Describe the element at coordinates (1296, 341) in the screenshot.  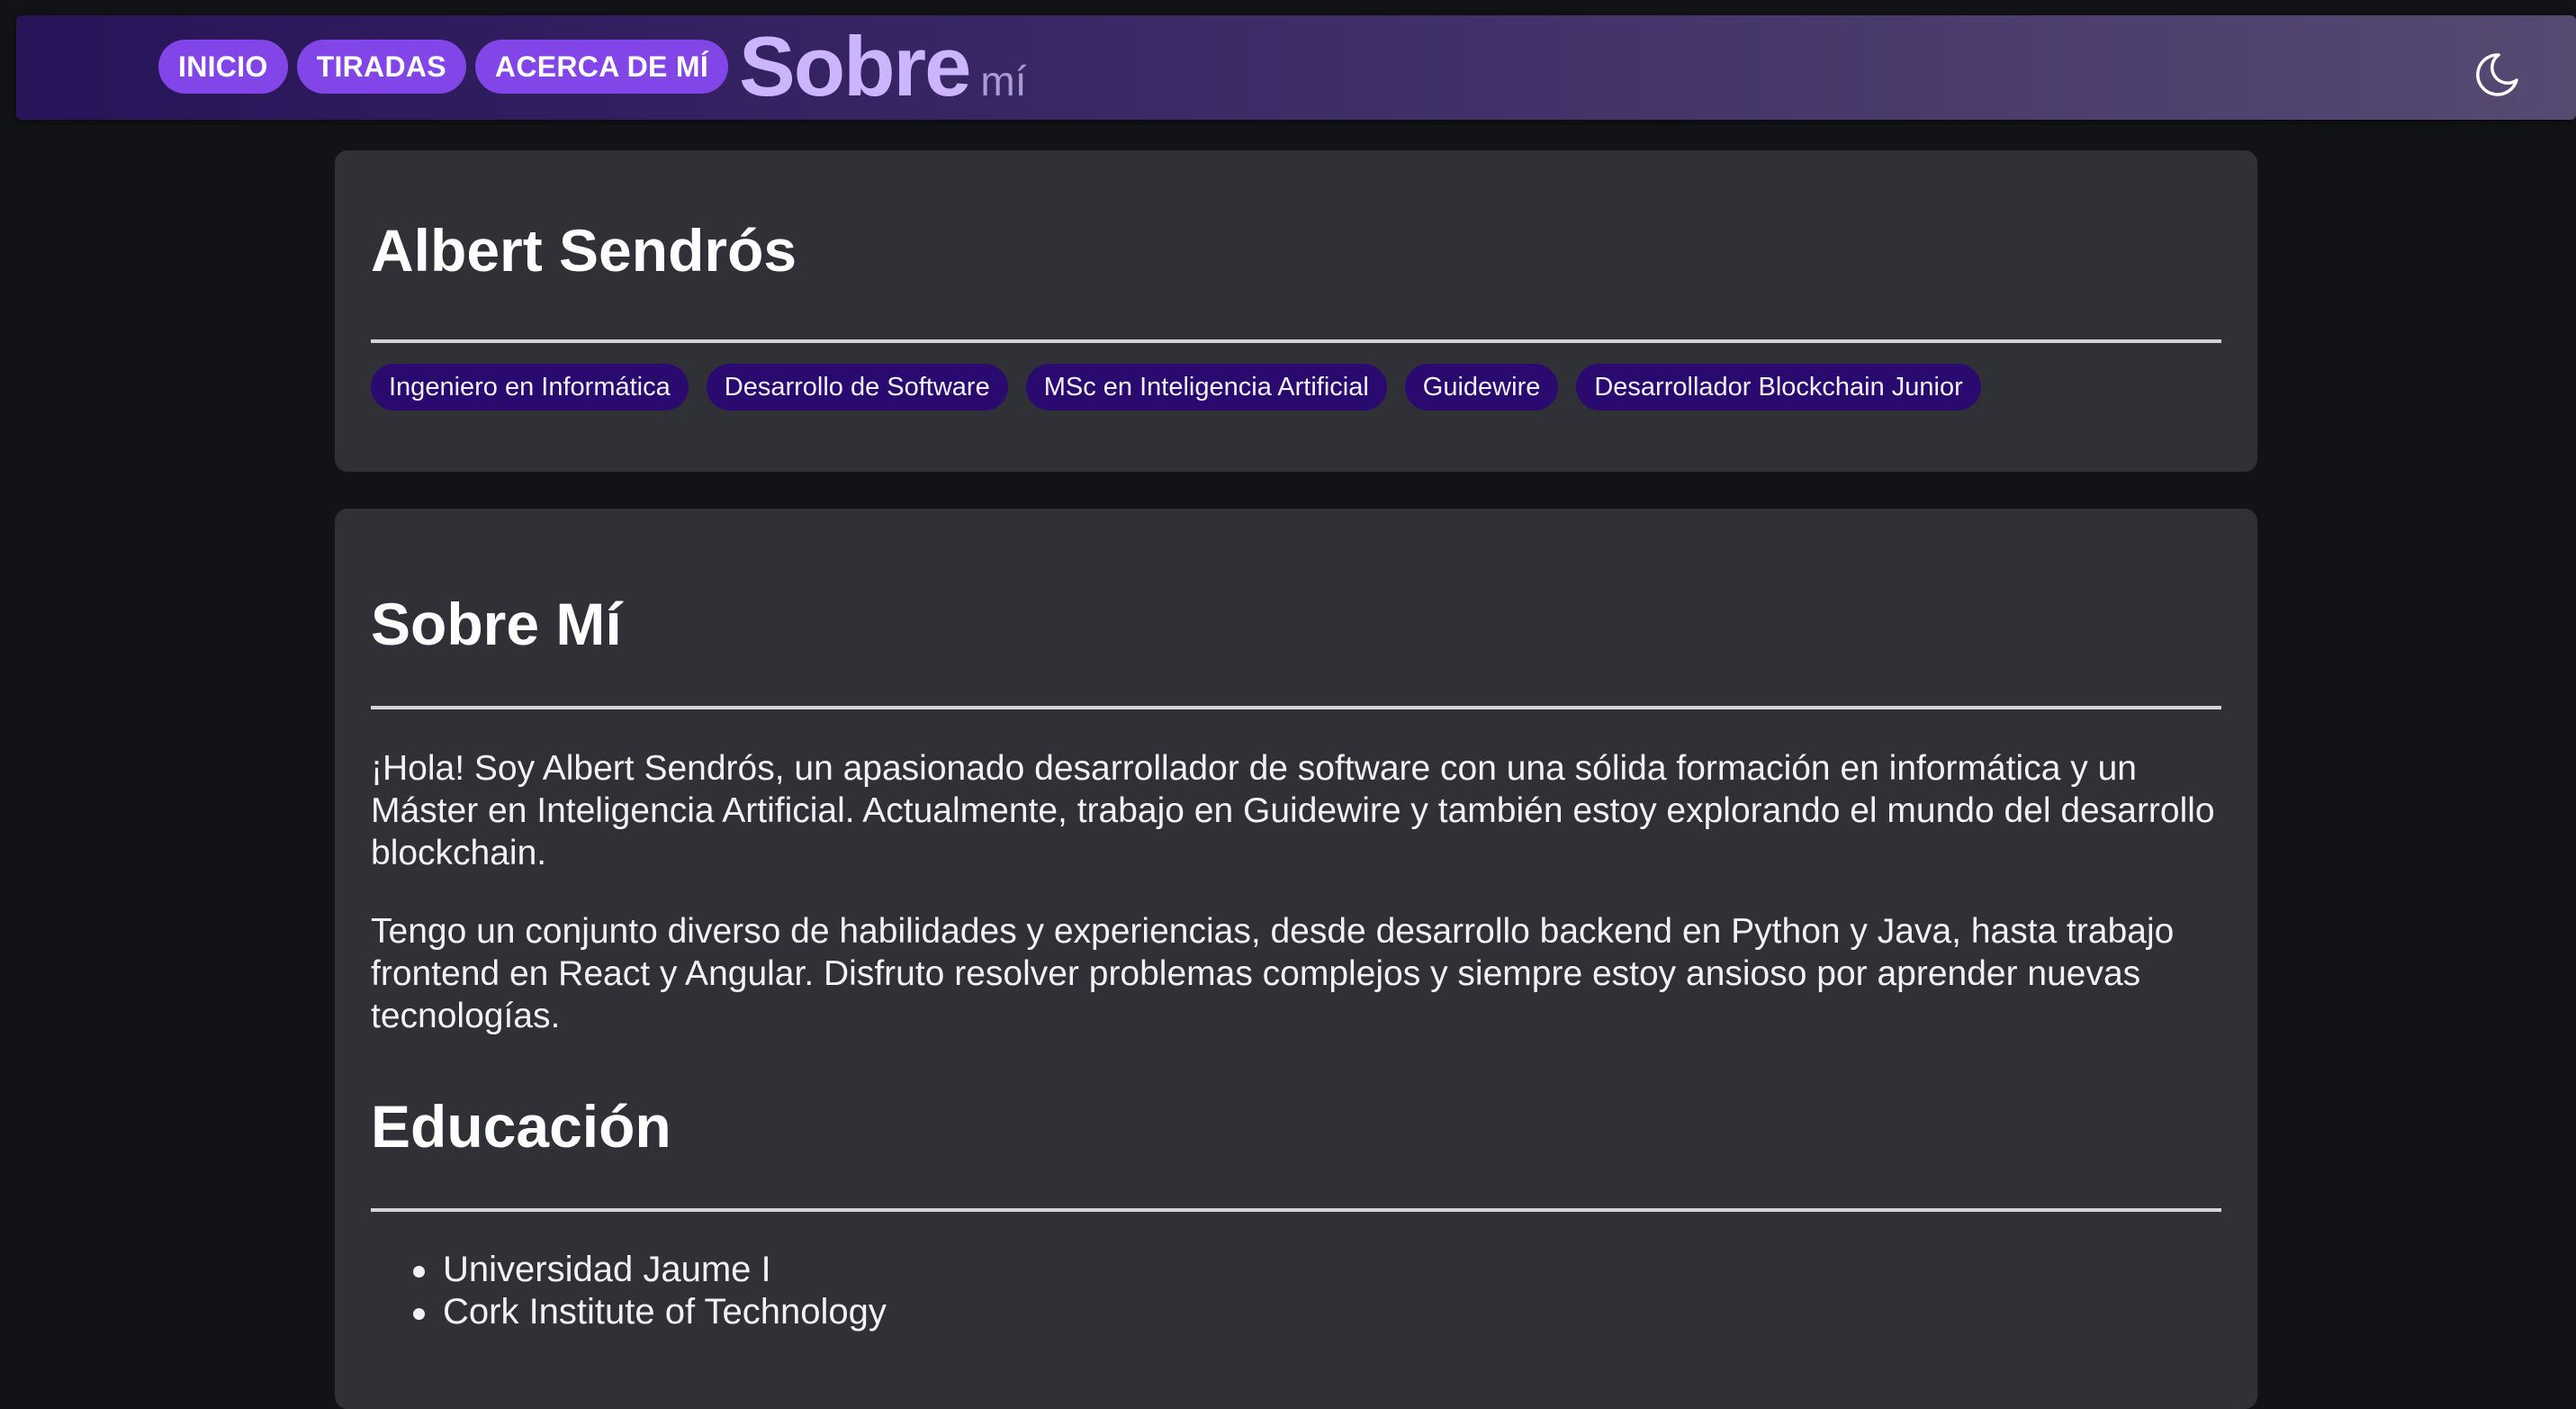
I see `profile-divider` at that location.